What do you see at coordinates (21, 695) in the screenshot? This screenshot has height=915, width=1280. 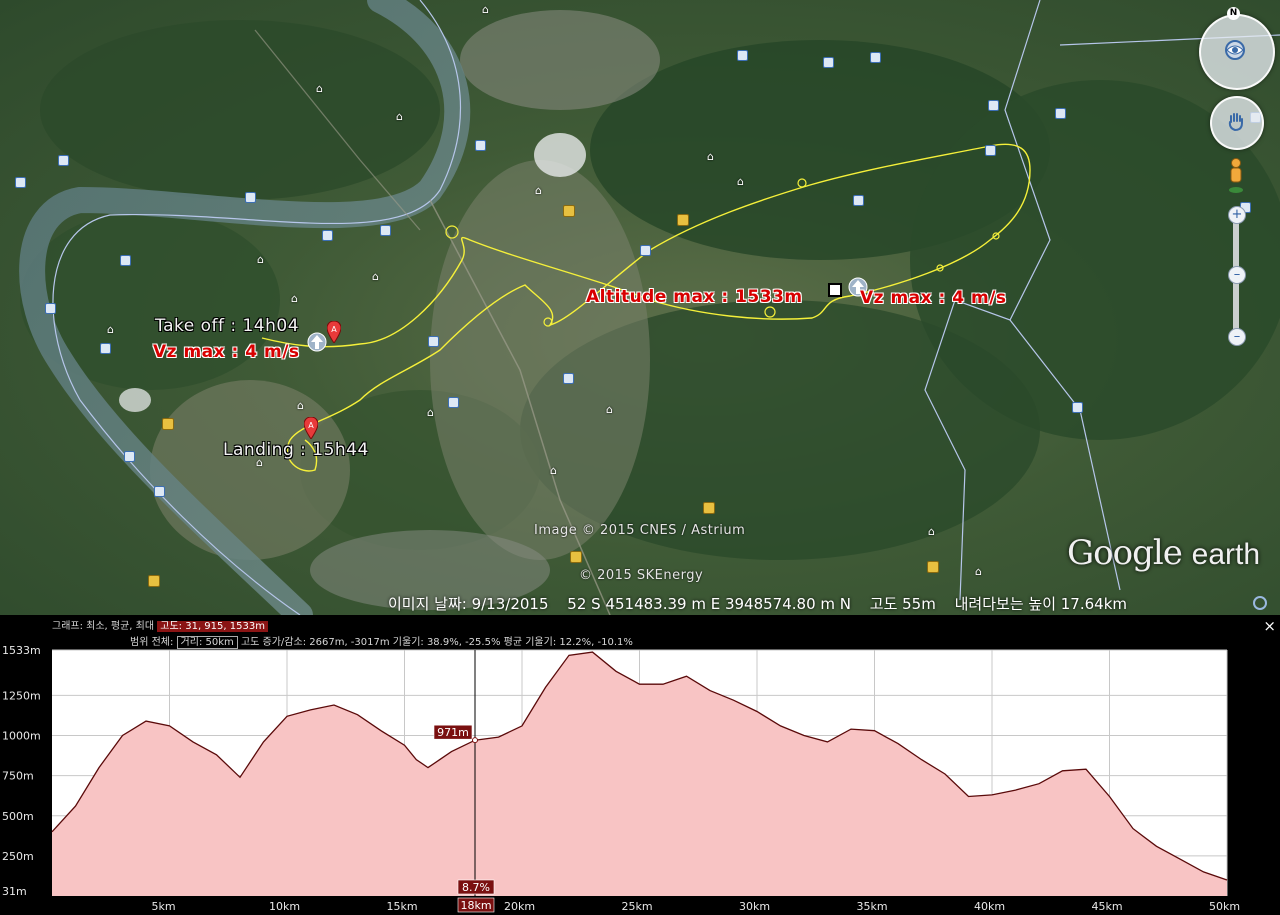 I see `y-tick-label: 1250m` at bounding box center [21, 695].